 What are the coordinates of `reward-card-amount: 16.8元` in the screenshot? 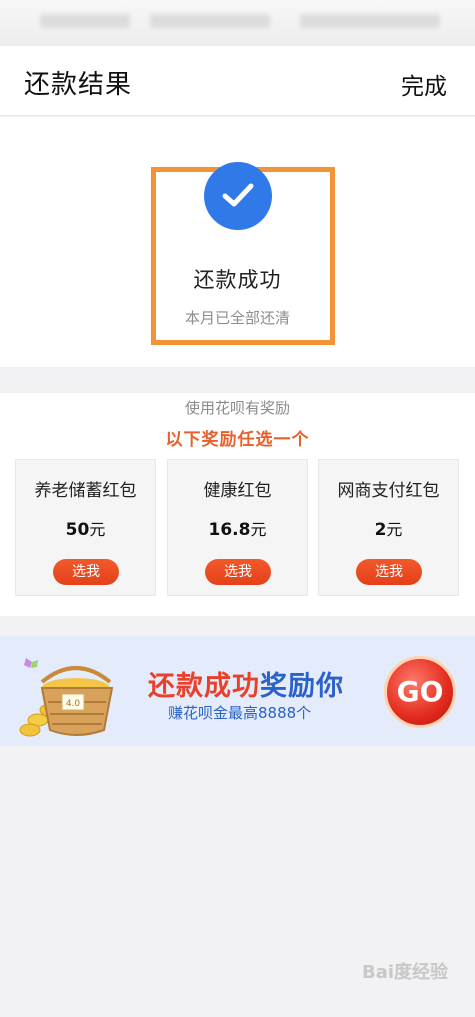 It's located at (237, 530).